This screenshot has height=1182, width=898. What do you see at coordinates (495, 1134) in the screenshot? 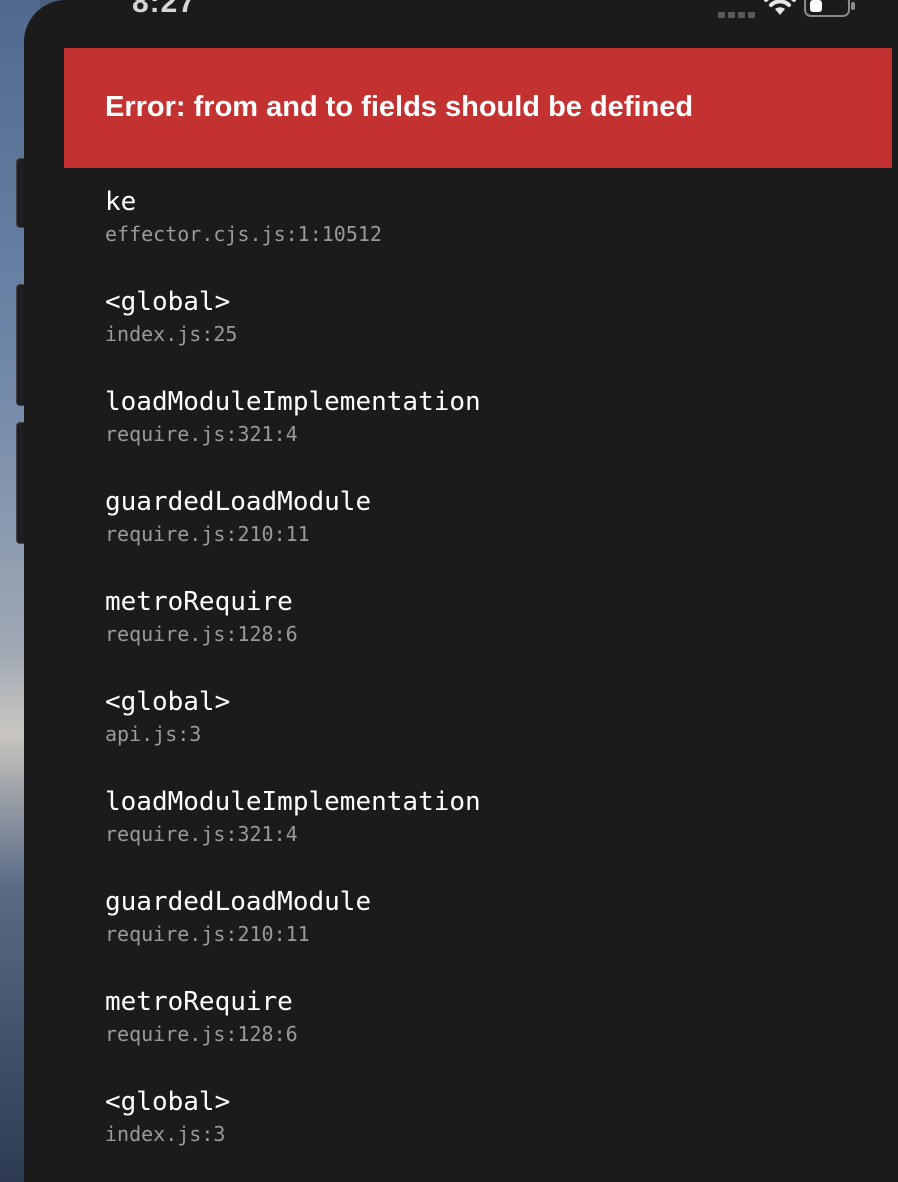
I see `stack-frame: <global> index.js:3` at bounding box center [495, 1134].